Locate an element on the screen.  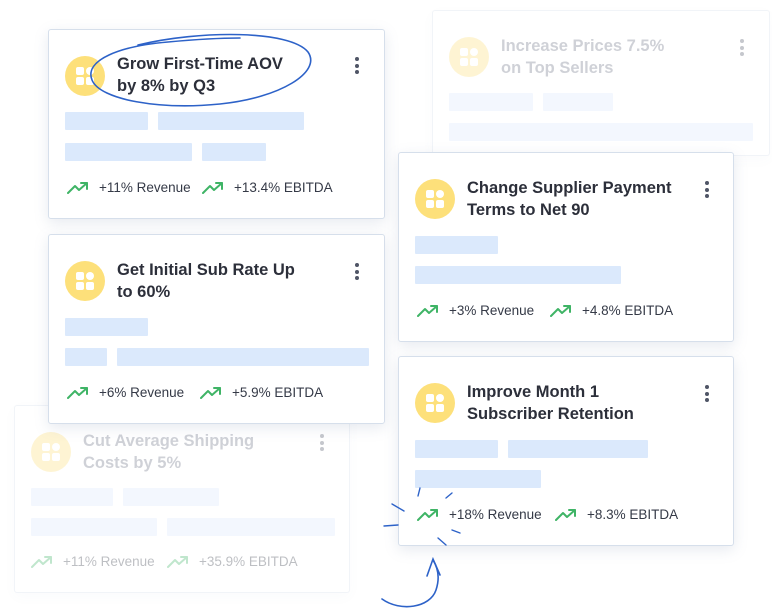
annotation-arrow is located at coordinates (411, 582).